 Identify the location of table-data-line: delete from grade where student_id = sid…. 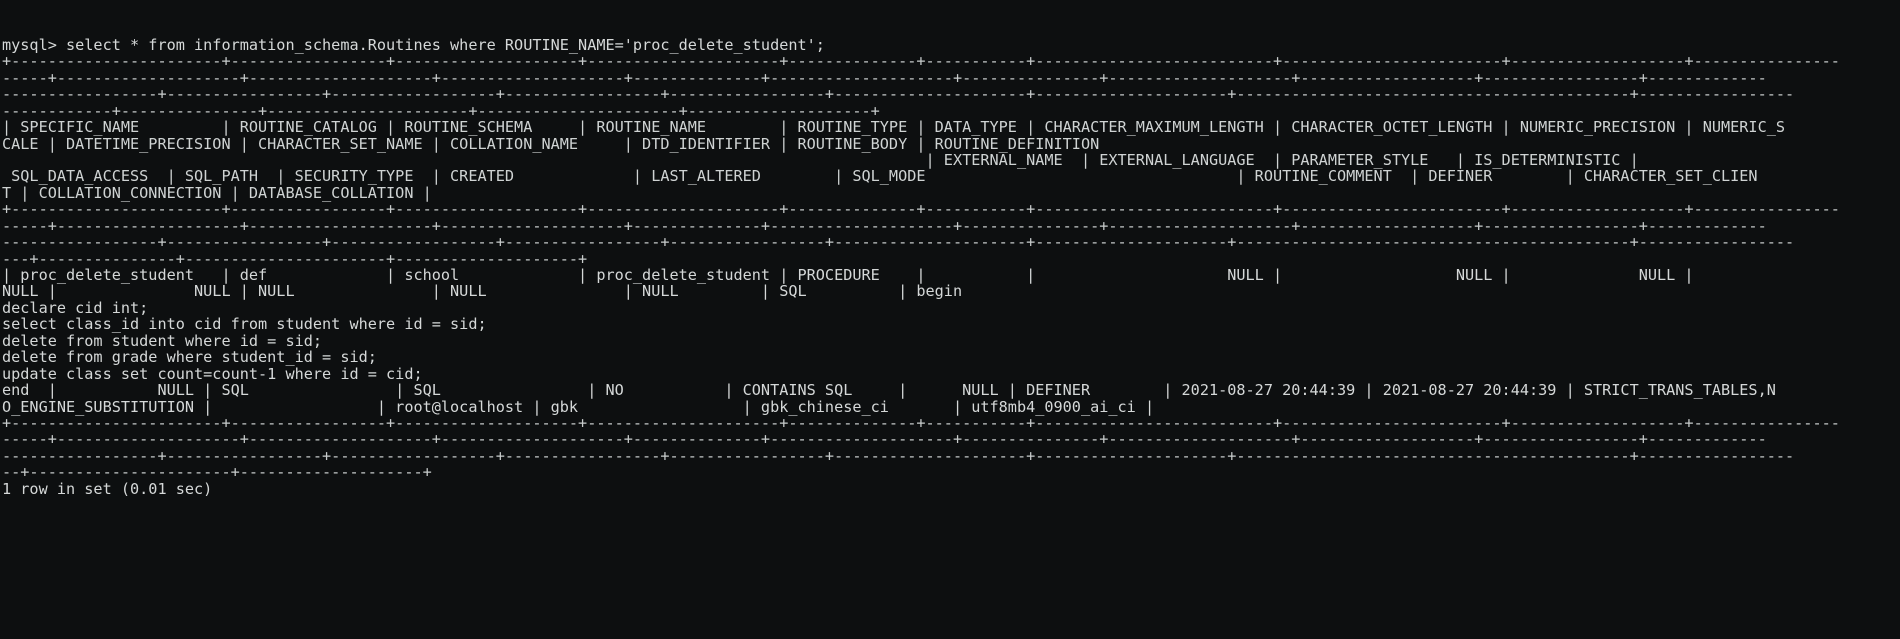
(189, 357).